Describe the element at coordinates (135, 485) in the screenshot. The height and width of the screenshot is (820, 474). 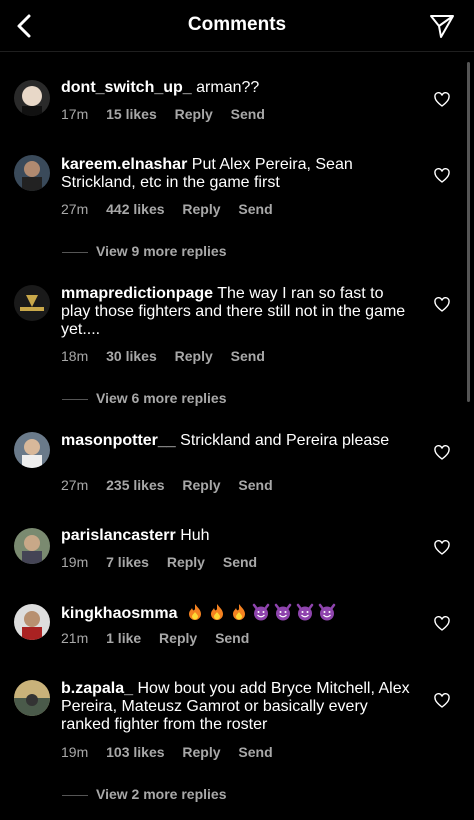
I see `likes-count: 235 likes` at that location.